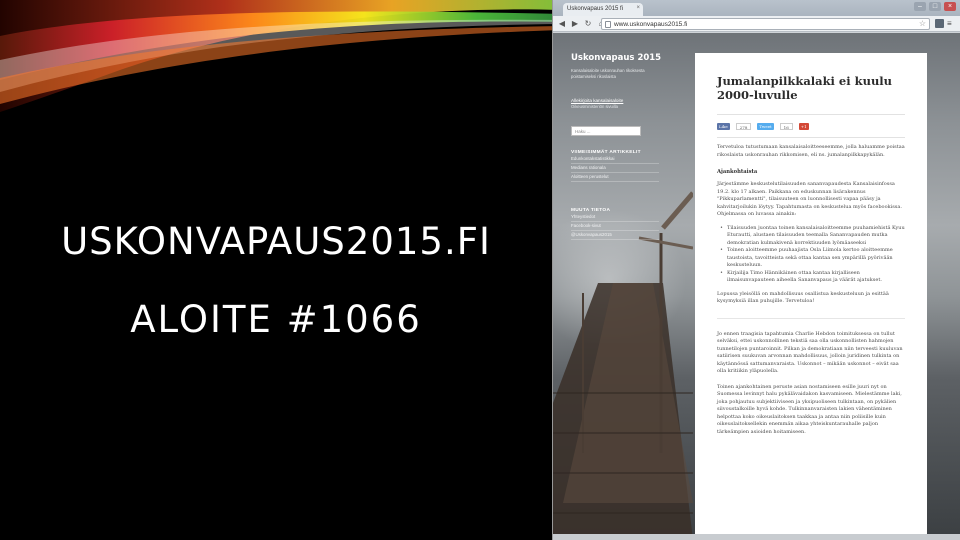 Image resolution: width=960 pixels, height=540 pixels. What do you see at coordinates (765, 126) in the screenshot?
I see `tweet-button: Tweet` at bounding box center [765, 126].